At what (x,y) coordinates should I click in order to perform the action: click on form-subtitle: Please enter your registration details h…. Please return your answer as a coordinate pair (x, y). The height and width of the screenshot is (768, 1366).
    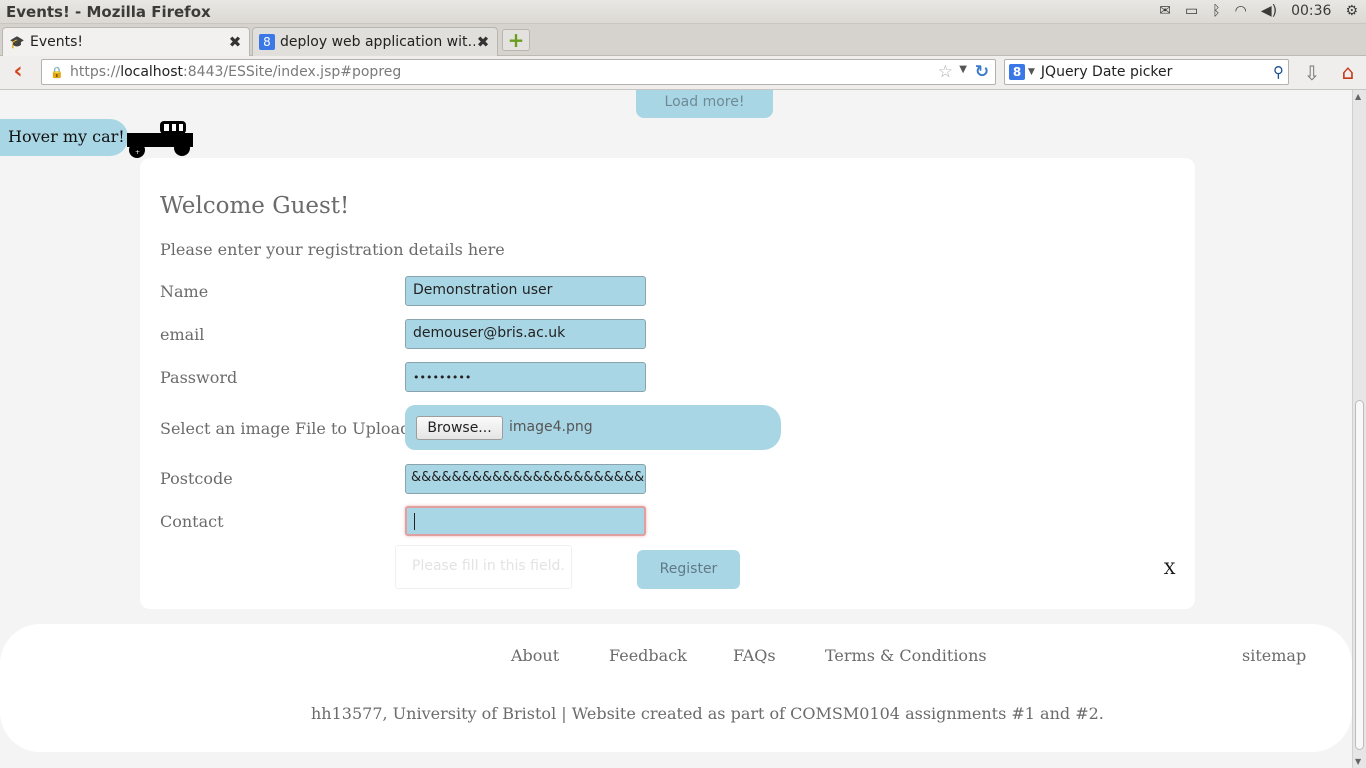
    Looking at the image, I should click on (332, 249).